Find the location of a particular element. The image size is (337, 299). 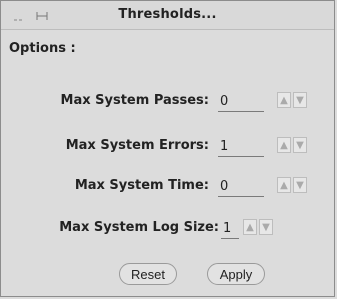

max-system-errors-spinner: ▲ ▼ is located at coordinates (293, 145).